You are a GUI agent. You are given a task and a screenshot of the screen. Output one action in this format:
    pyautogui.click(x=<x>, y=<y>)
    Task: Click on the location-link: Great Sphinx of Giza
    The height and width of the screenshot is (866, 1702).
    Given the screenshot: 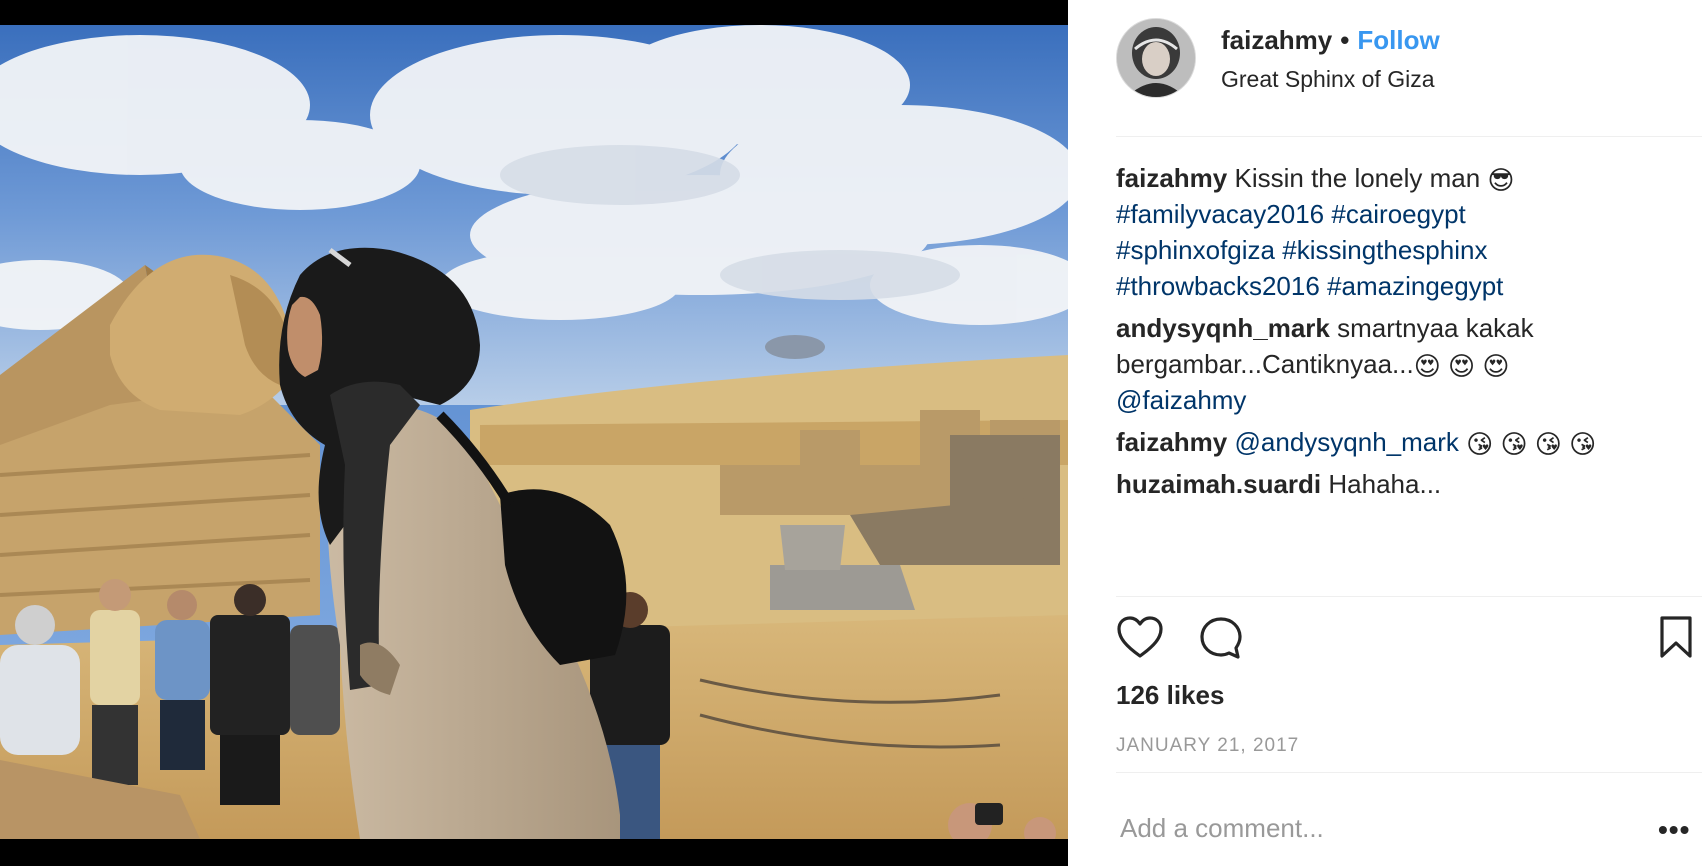 What is the action you would take?
    pyautogui.click(x=1328, y=79)
    